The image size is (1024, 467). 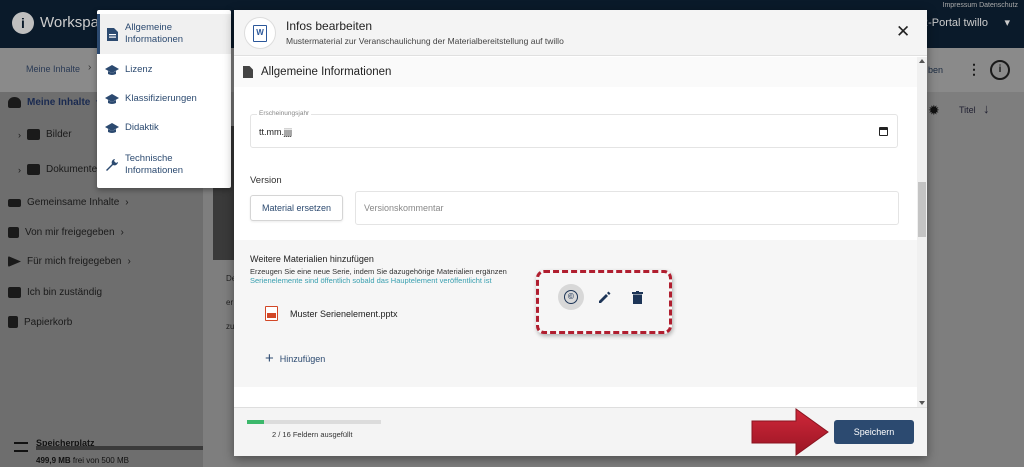 I want to click on replace-material-button: Material ersetzen, so click(x=296, y=208).